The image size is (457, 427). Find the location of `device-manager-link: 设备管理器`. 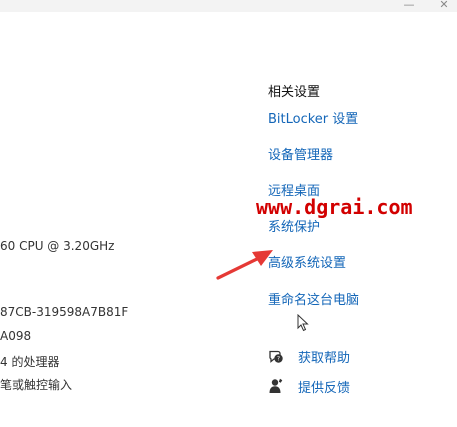

device-manager-link: 设备管理器 is located at coordinates (300, 153).